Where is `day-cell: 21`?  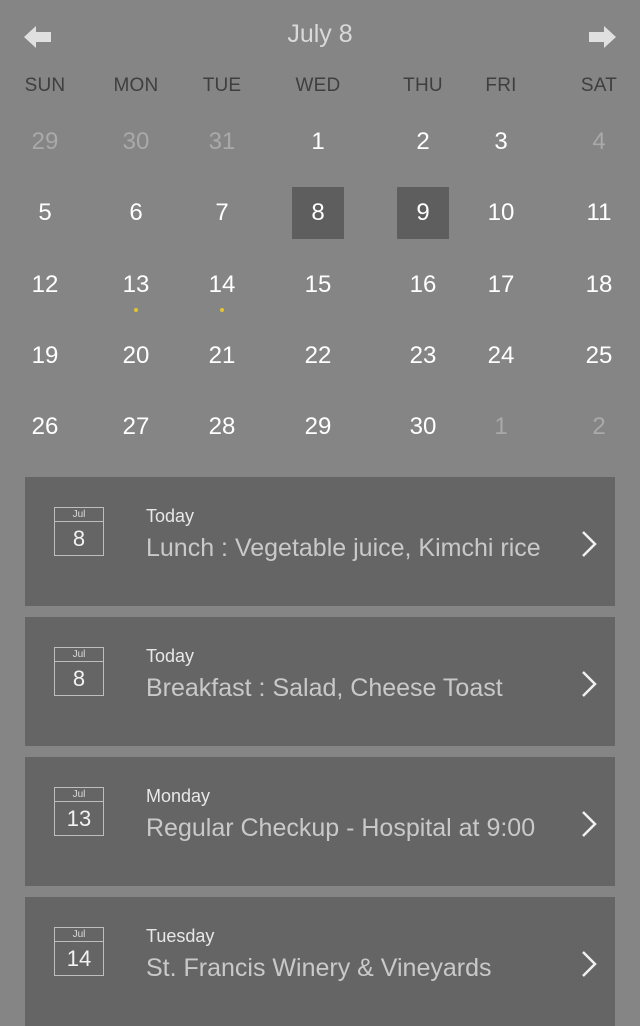
day-cell: 21 is located at coordinates (222, 356).